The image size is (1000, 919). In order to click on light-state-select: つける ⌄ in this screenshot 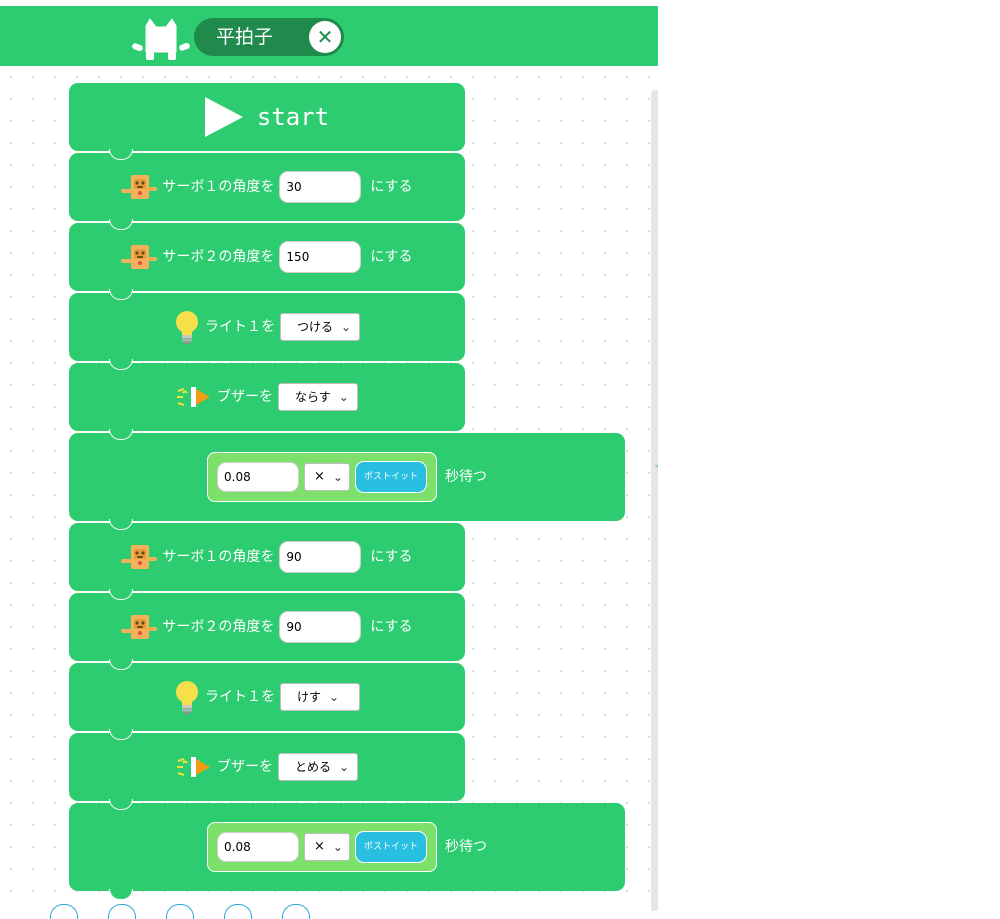, I will do `click(320, 327)`.